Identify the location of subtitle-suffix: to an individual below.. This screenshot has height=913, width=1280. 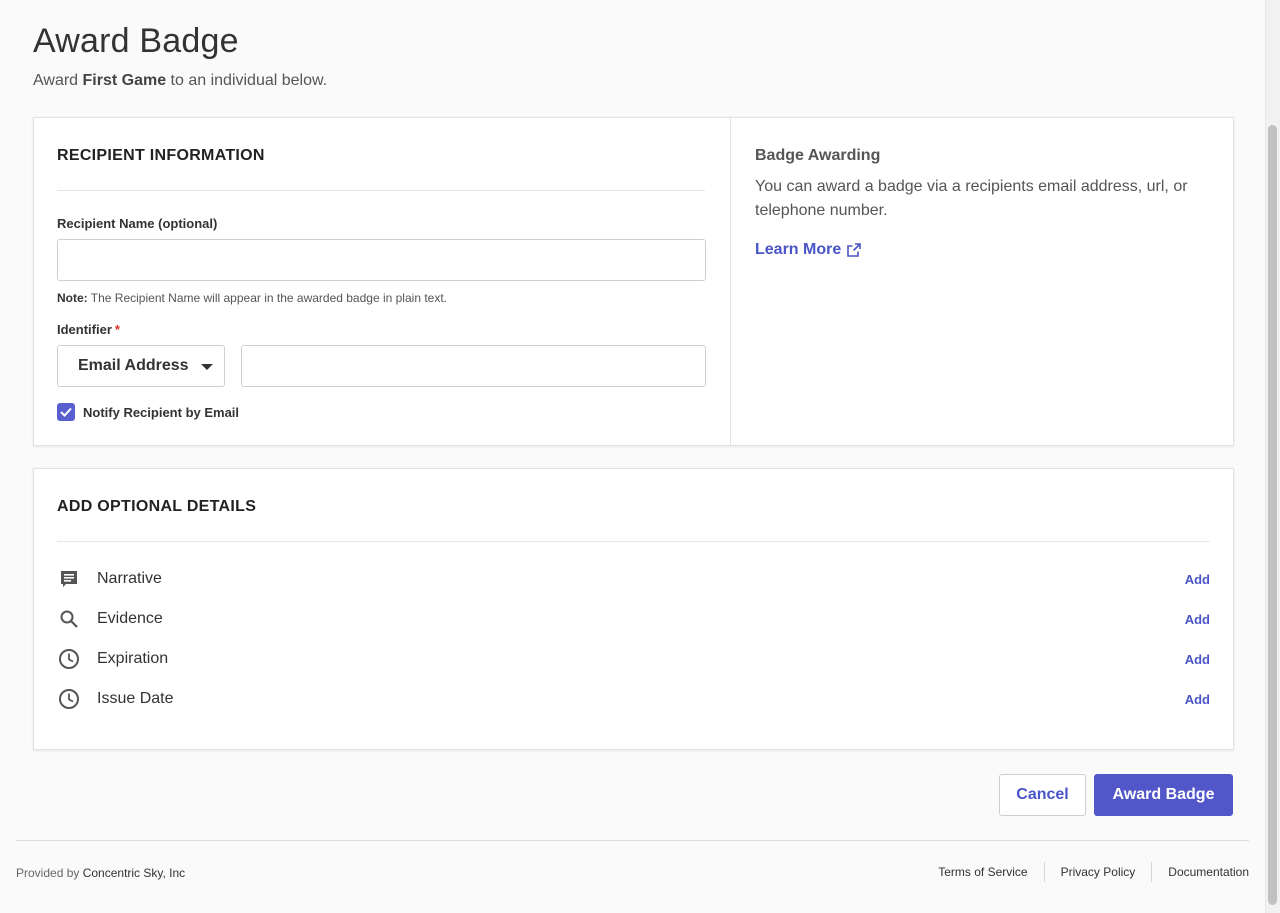
(247, 80).